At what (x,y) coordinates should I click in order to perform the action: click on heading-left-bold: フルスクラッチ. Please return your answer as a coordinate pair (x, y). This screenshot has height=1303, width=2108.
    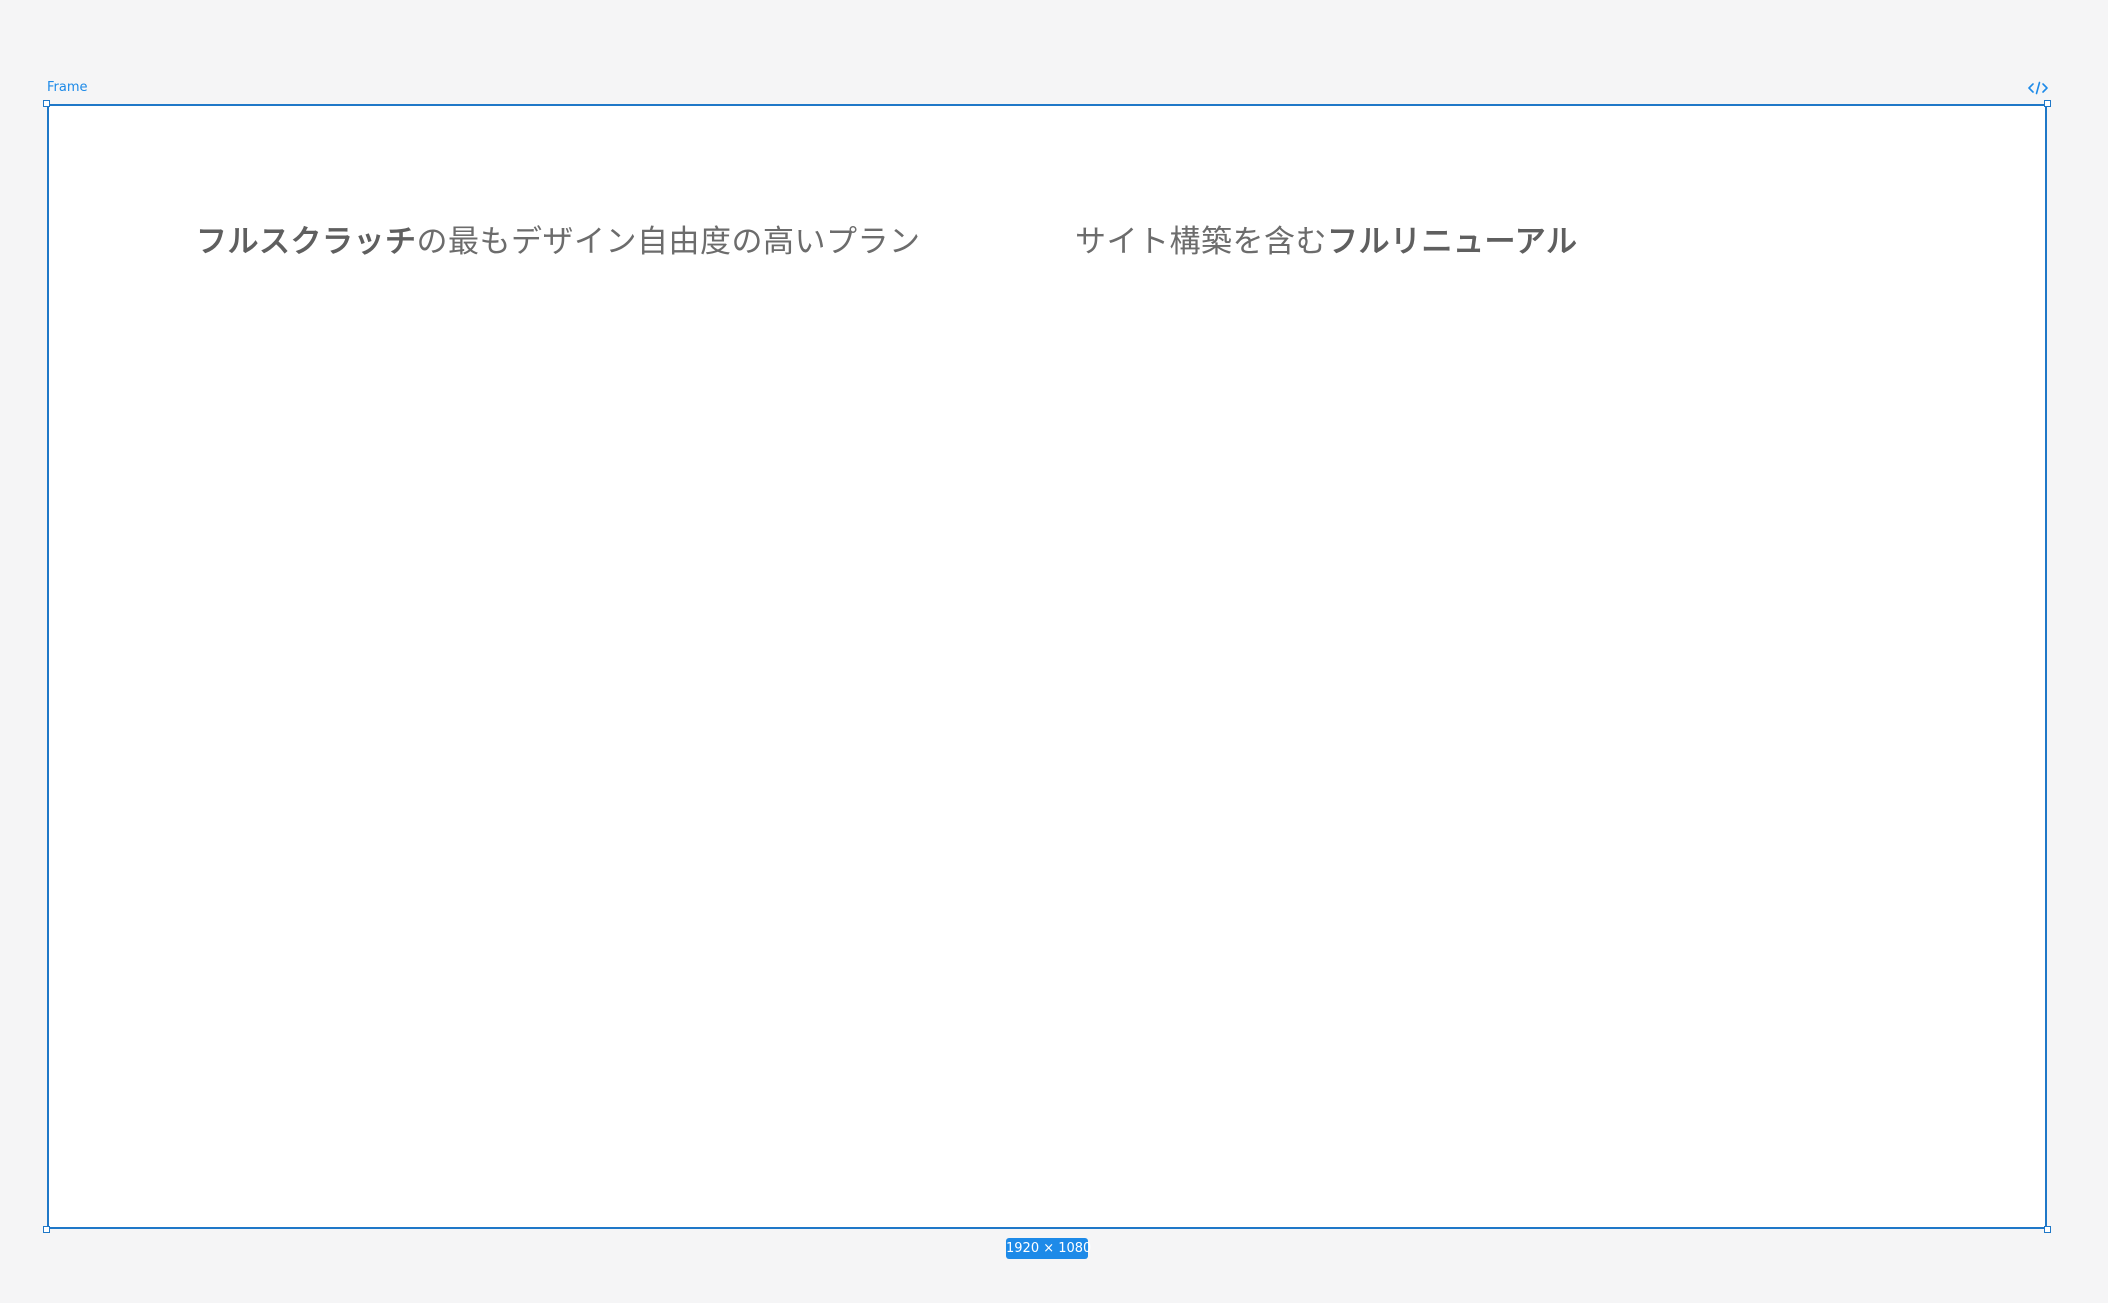
    Looking at the image, I should click on (306, 242).